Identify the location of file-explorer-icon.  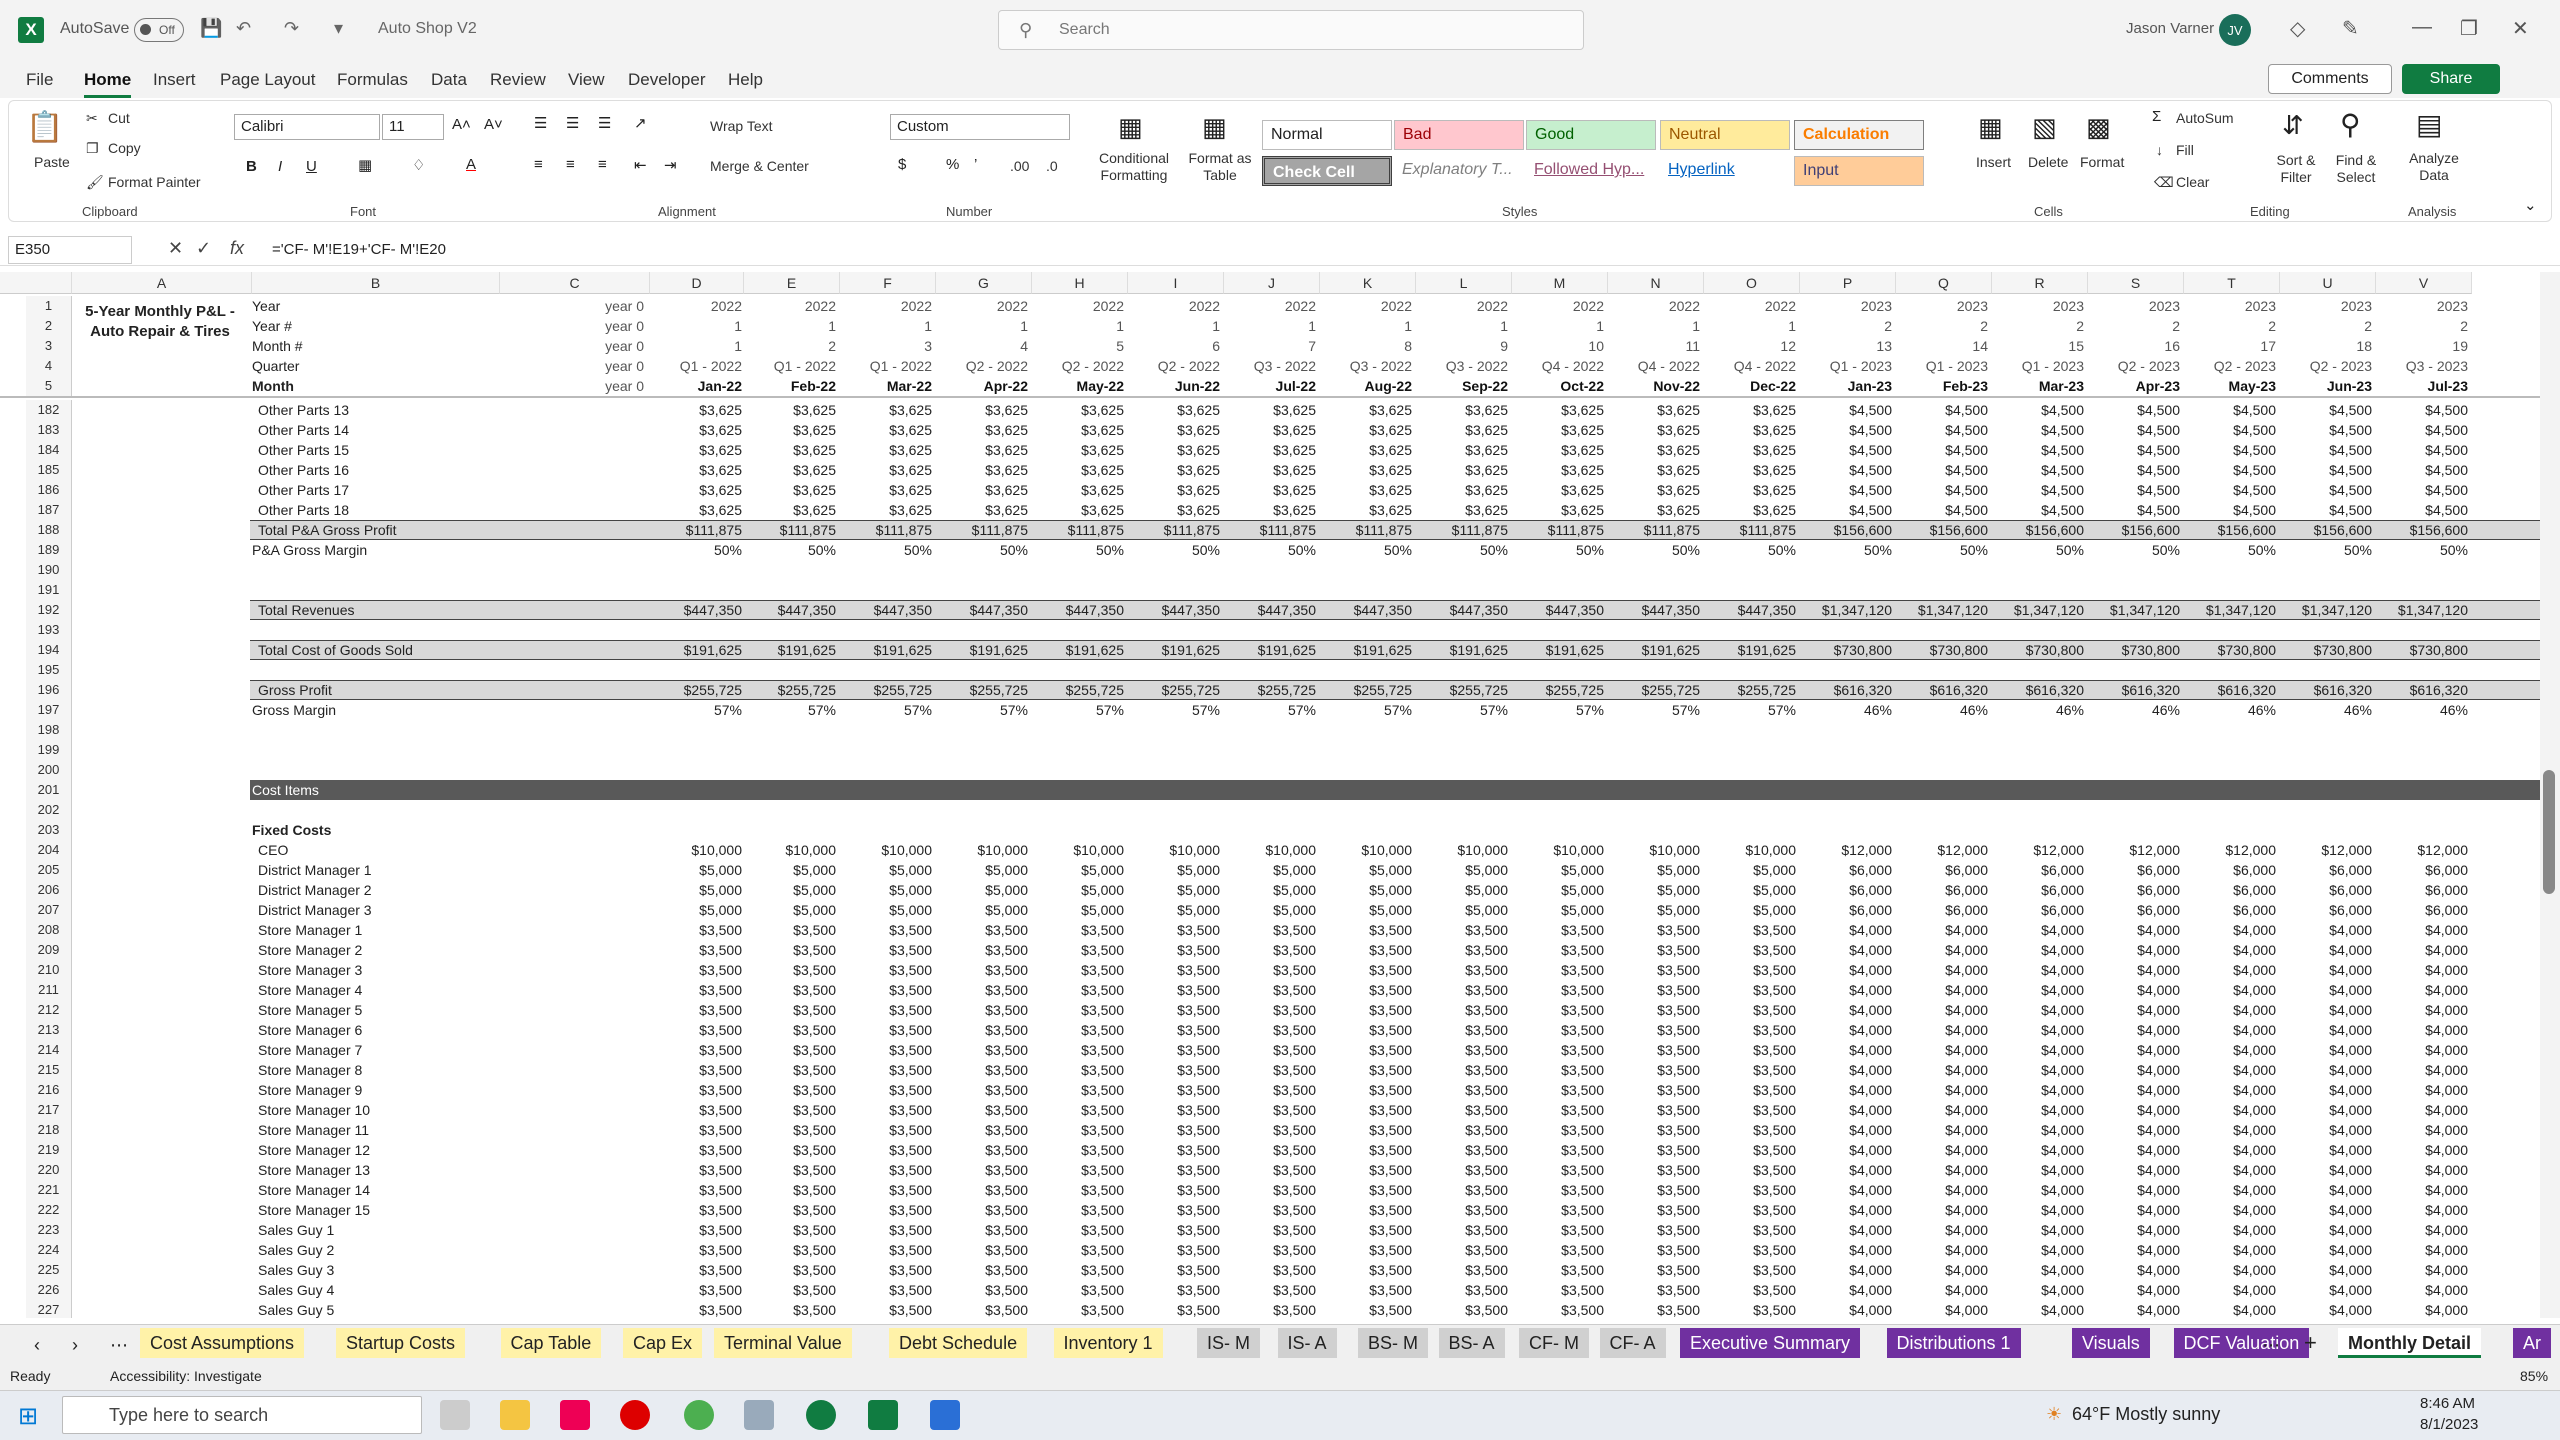
(515, 1415).